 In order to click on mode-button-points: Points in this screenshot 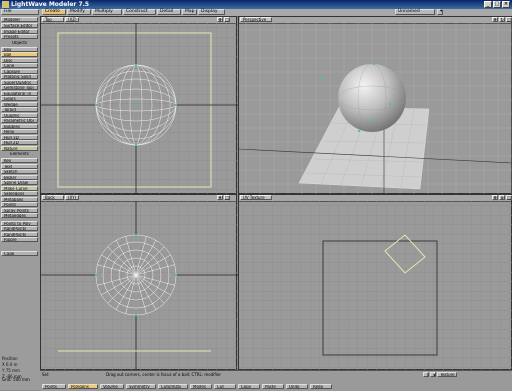, I will do `click(54, 386)`.